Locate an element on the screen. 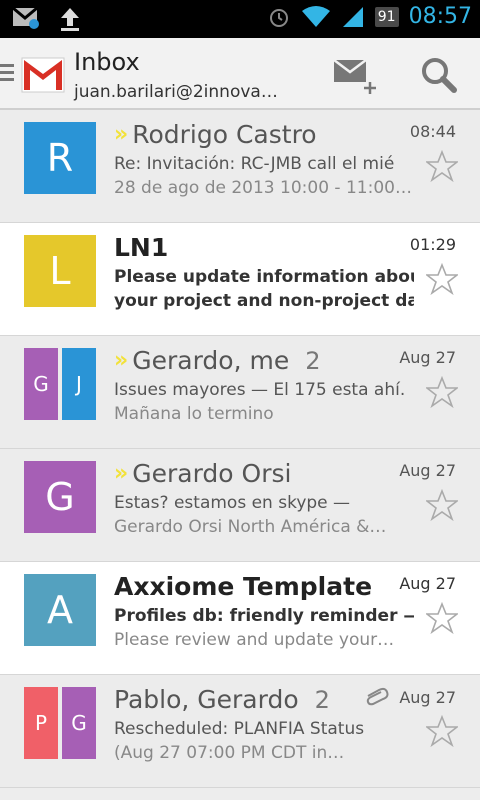  sender-avatar: R is located at coordinates (60, 158).